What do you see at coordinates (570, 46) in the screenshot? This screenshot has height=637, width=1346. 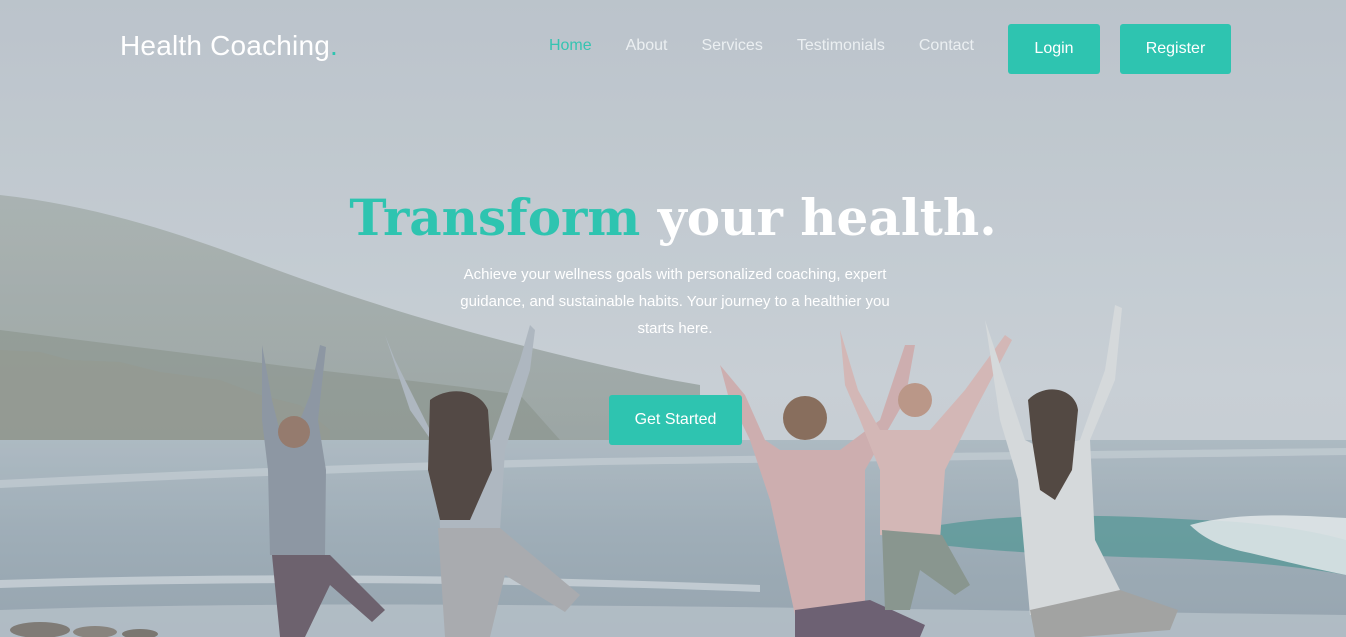 I see `nav-link-home: Home` at bounding box center [570, 46].